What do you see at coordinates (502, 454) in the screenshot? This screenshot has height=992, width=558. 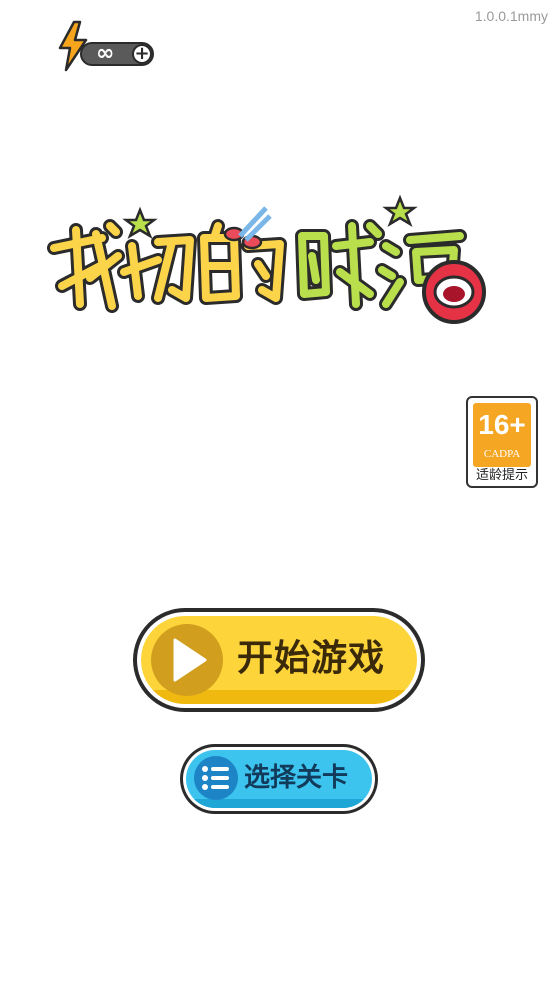 I see `age-rating-org: CADPA` at bounding box center [502, 454].